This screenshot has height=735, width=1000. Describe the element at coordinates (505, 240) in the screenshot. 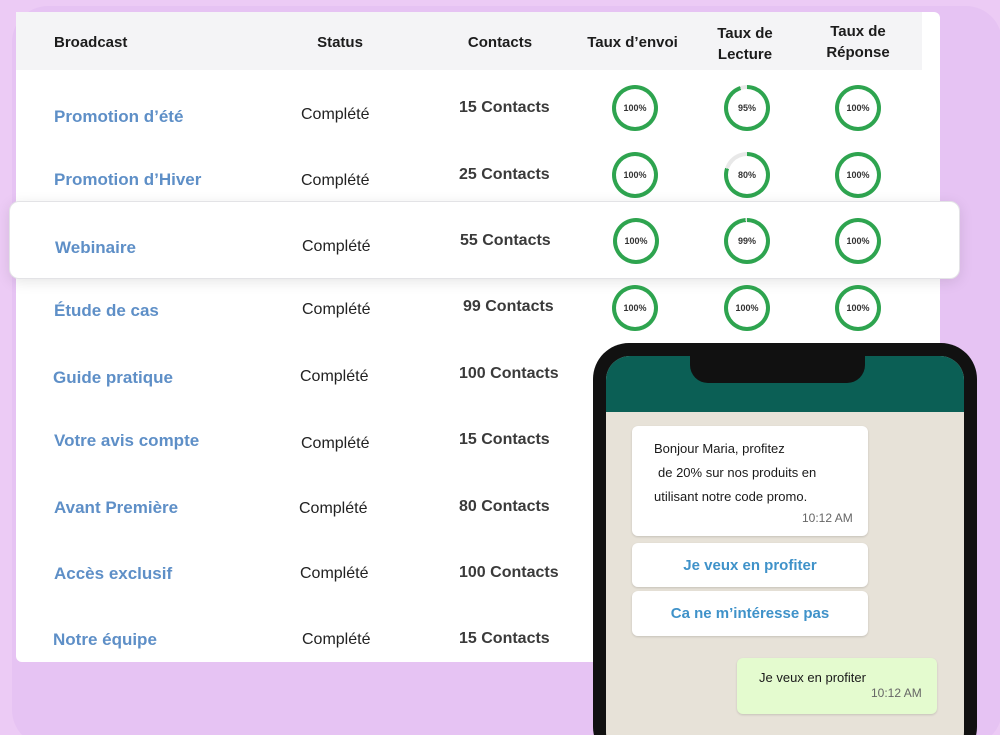

I see `contacts-count: 55 Contacts` at that location.